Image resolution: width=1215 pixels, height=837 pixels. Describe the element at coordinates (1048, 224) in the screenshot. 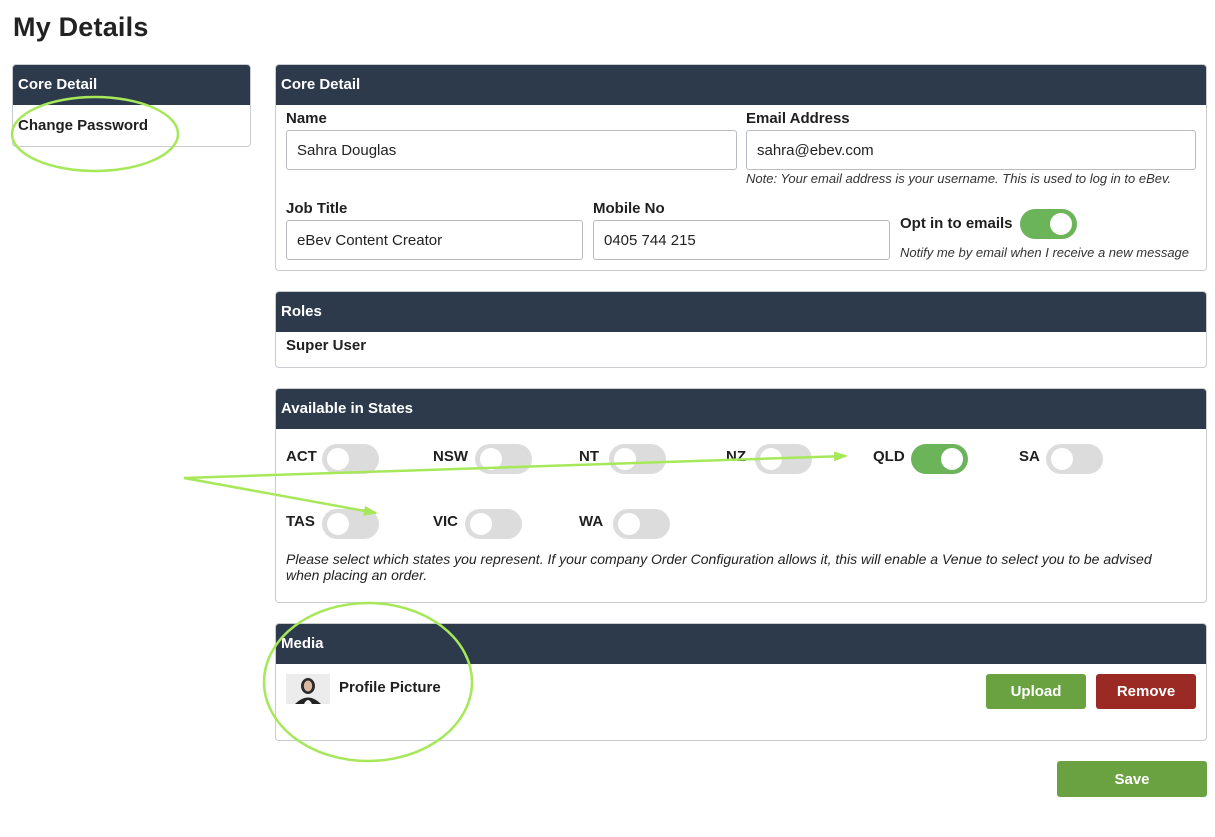

I see `opt-in-toggle` at that location.